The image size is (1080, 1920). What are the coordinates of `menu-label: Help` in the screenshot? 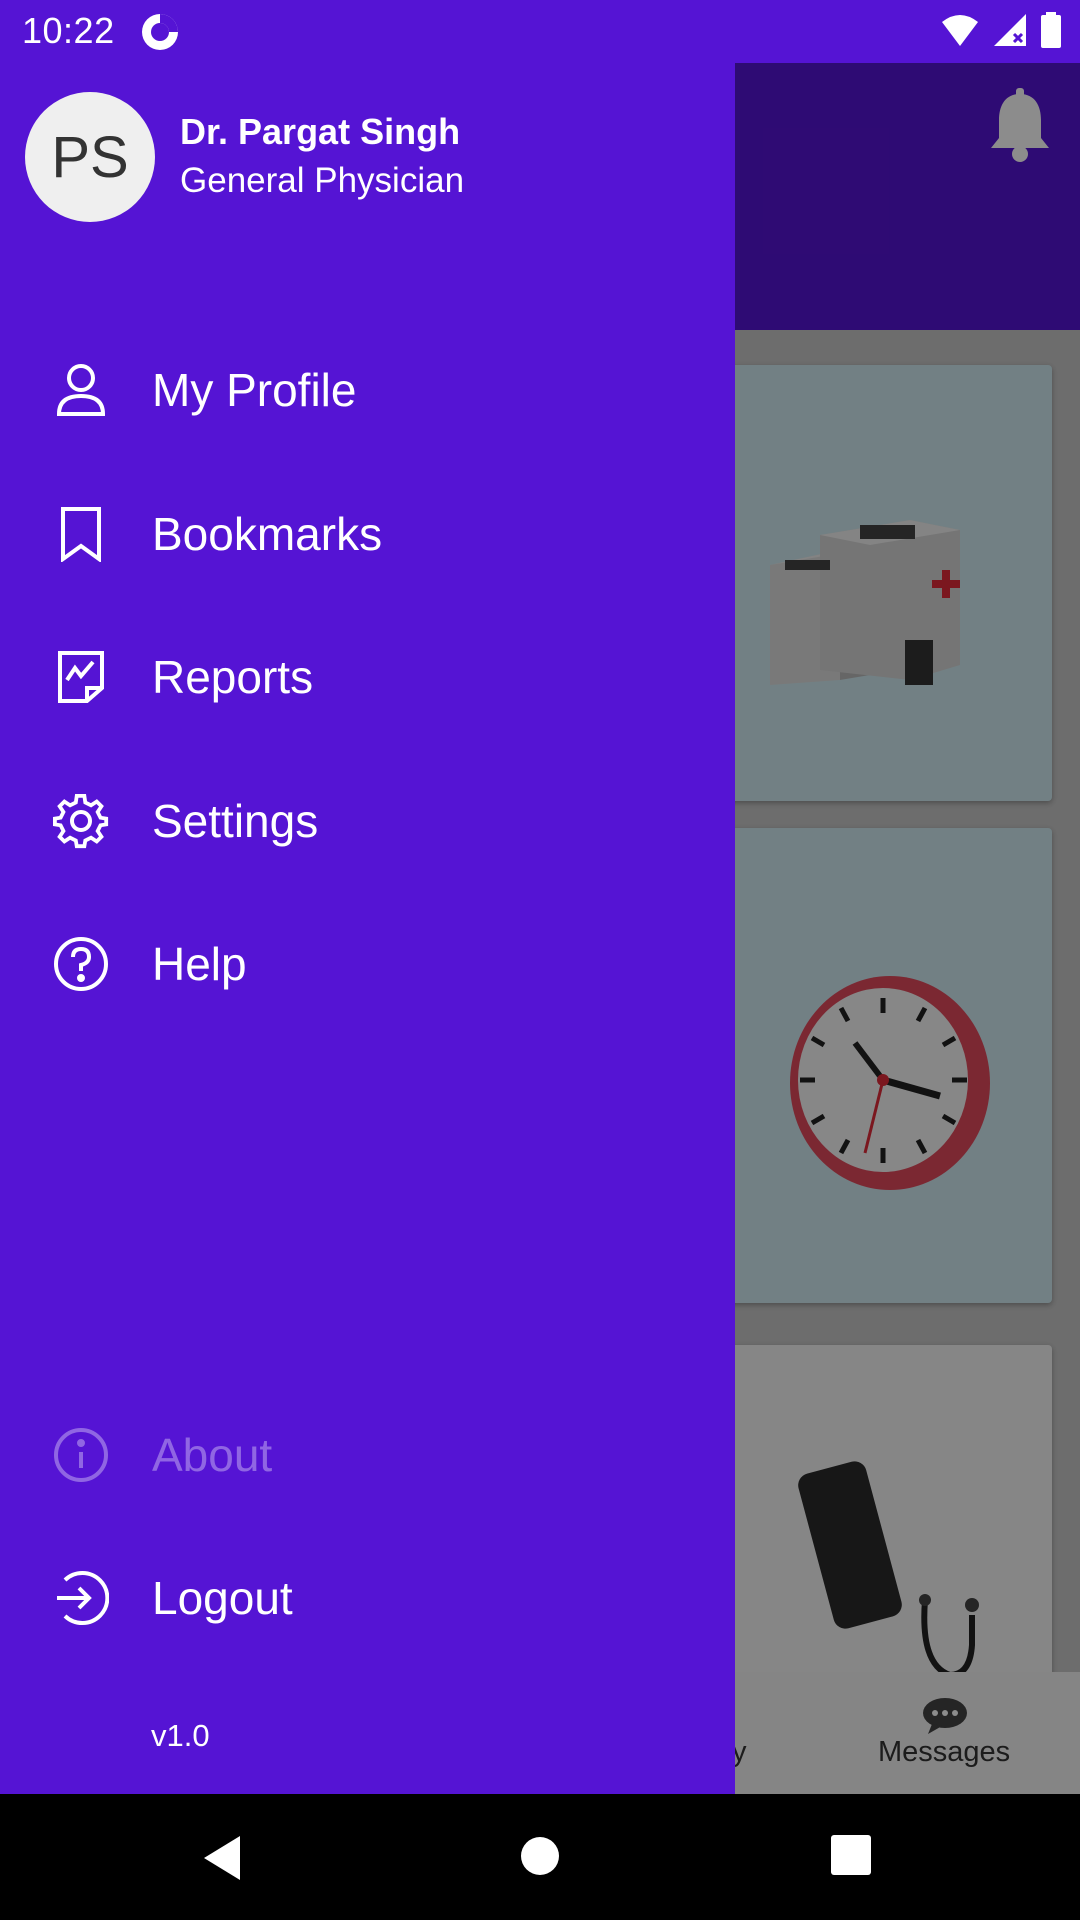 It's located at (199, 964).